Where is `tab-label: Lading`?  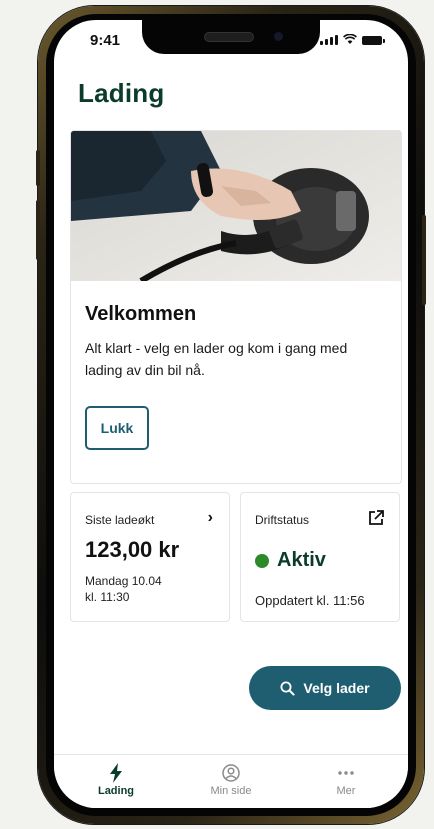
tab-label: Lading is located at coordinates (116, 791).